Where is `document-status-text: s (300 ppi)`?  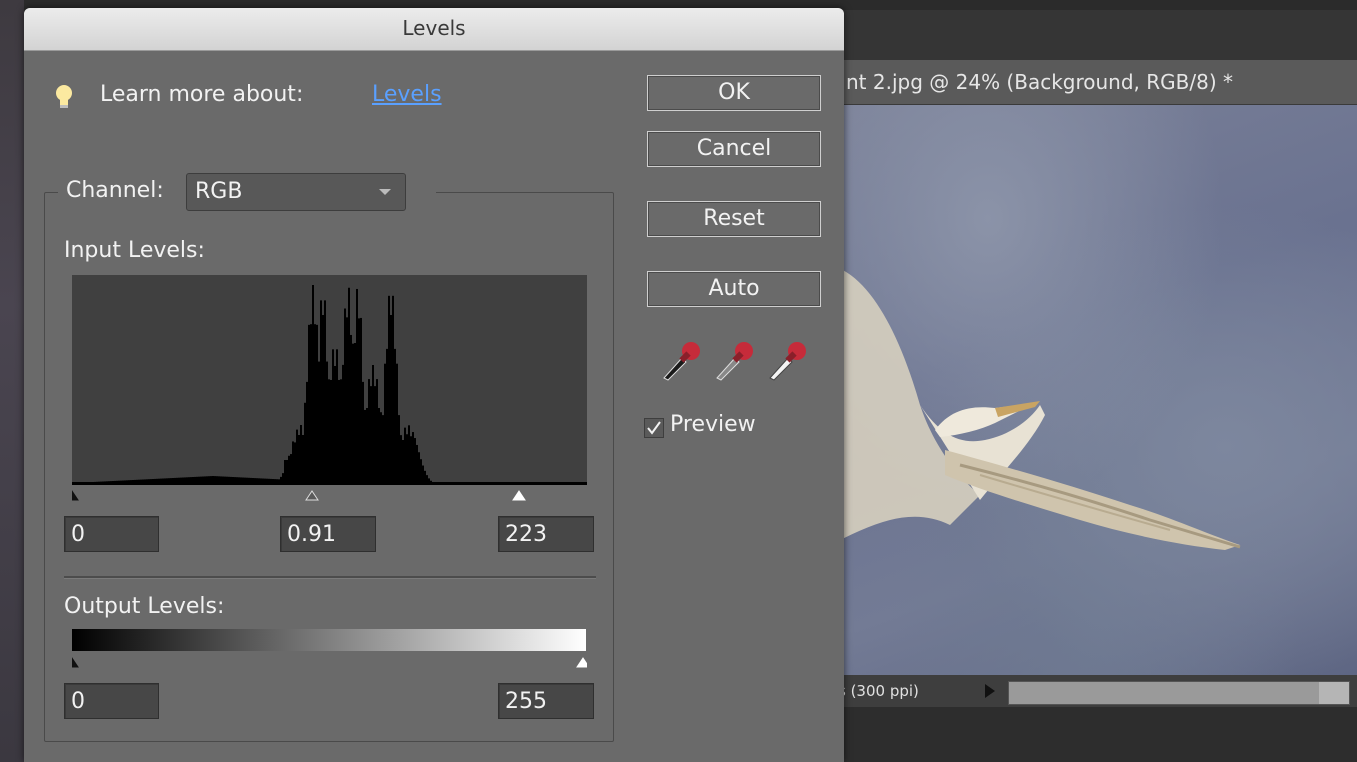 document-status-text: s (300 ppi) is located at coordinates (878, 691).